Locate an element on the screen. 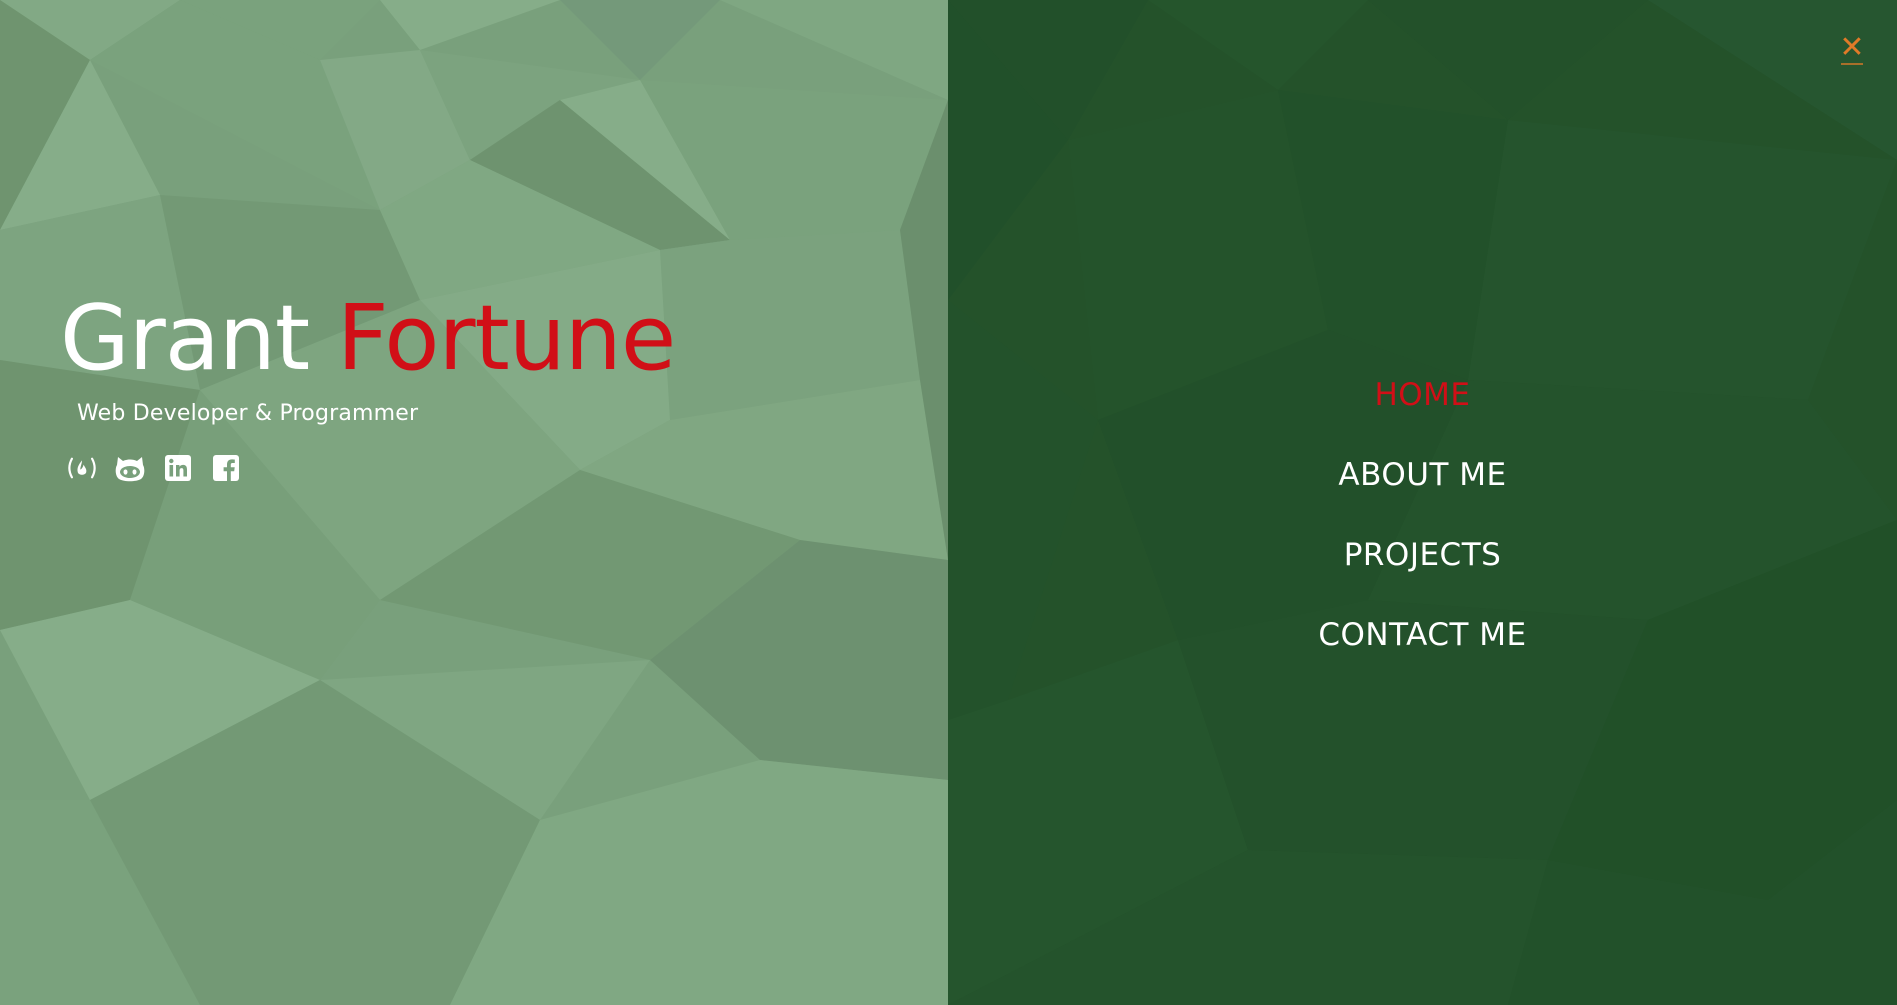  hero-content: Grant Fortune Web Developer & Programmer is located at coordinates (368, 384).